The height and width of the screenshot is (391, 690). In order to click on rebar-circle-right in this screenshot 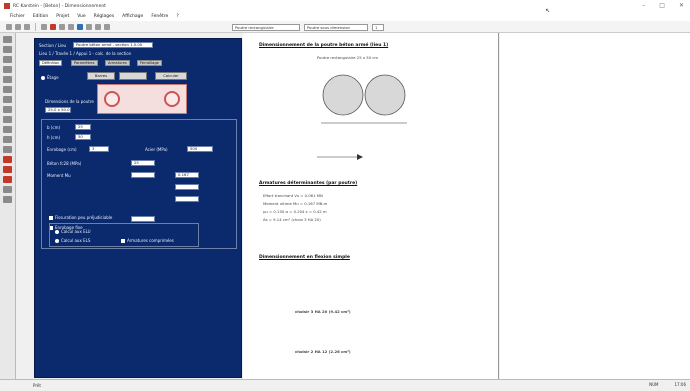, I will do `click(172, 99)`.